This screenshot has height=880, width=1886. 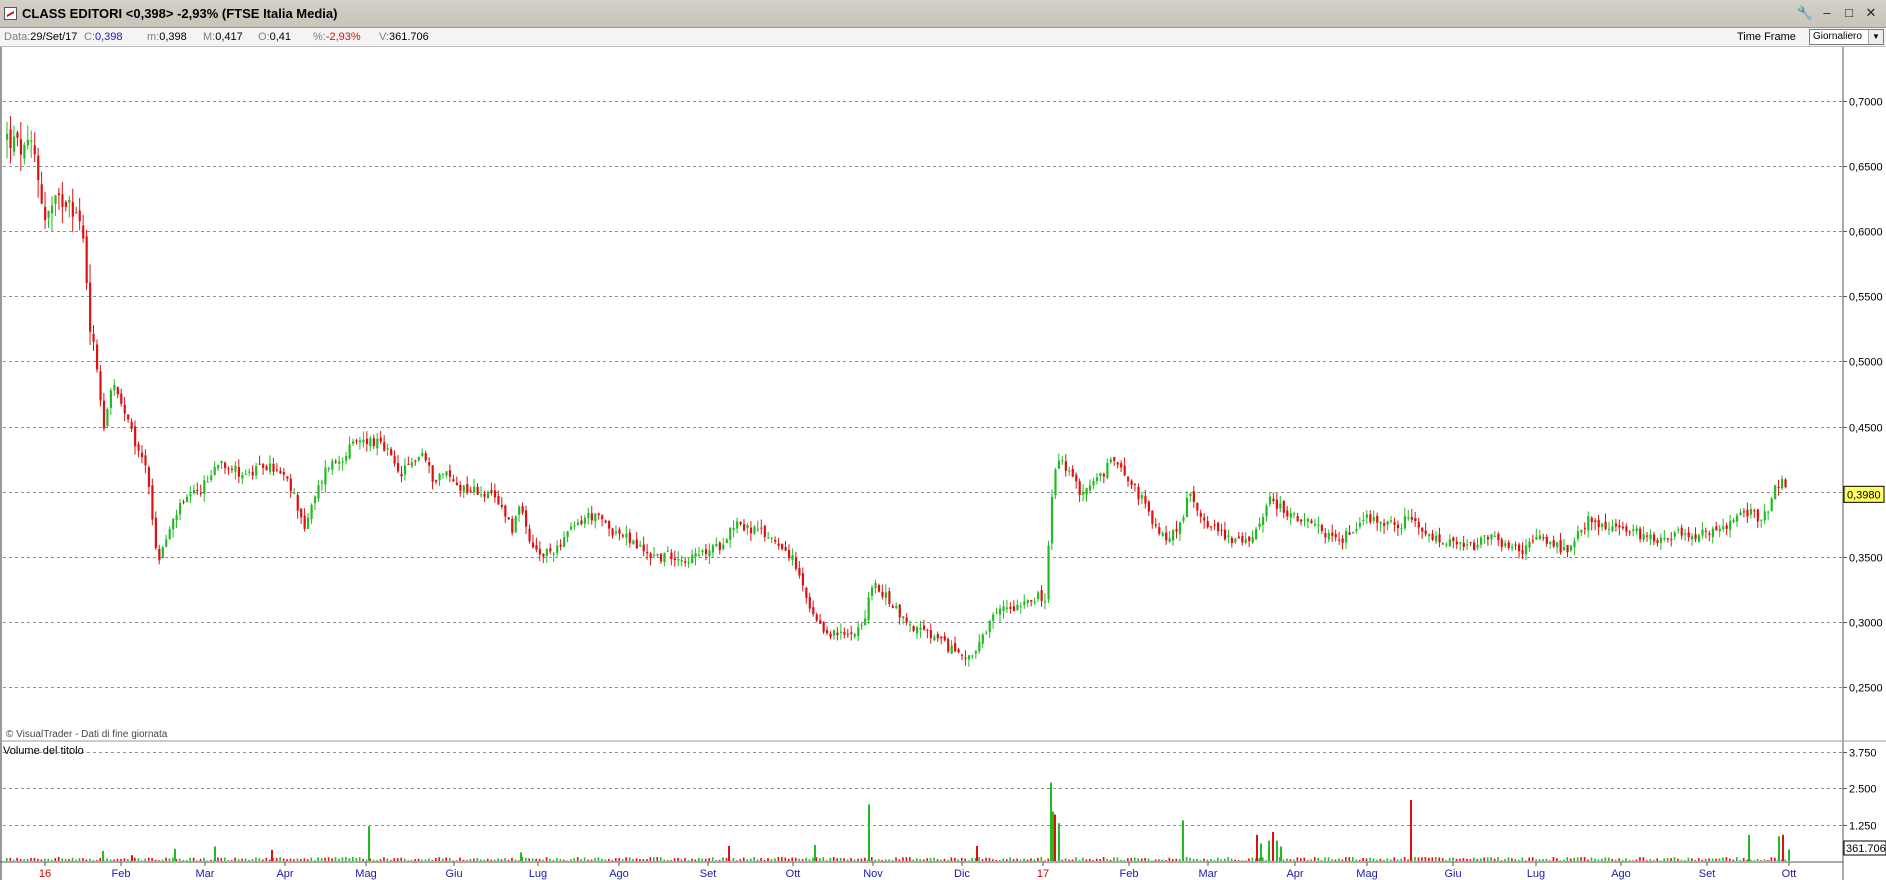 What do you see at coordinates (1863, 754) in the screenshot?
I see `volume-tick-label: 3.750` at bounding box center [1863, 754].